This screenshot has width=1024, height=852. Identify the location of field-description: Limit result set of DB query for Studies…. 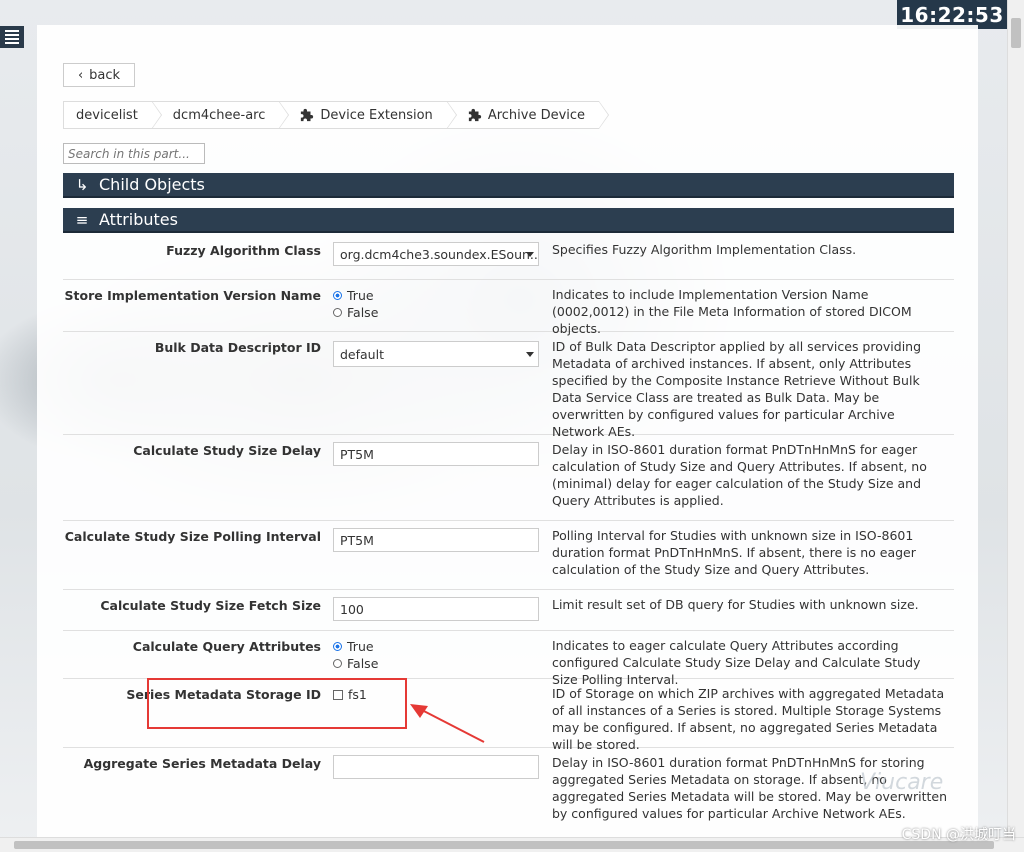
(735, 604).